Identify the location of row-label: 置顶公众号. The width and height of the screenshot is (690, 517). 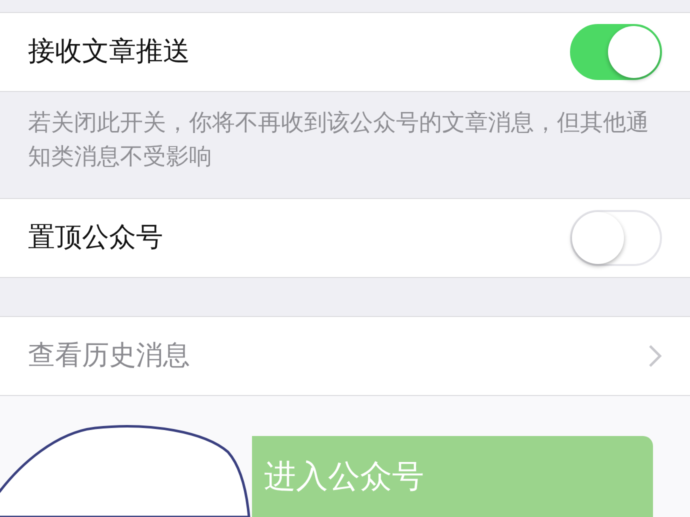
(95, 237).